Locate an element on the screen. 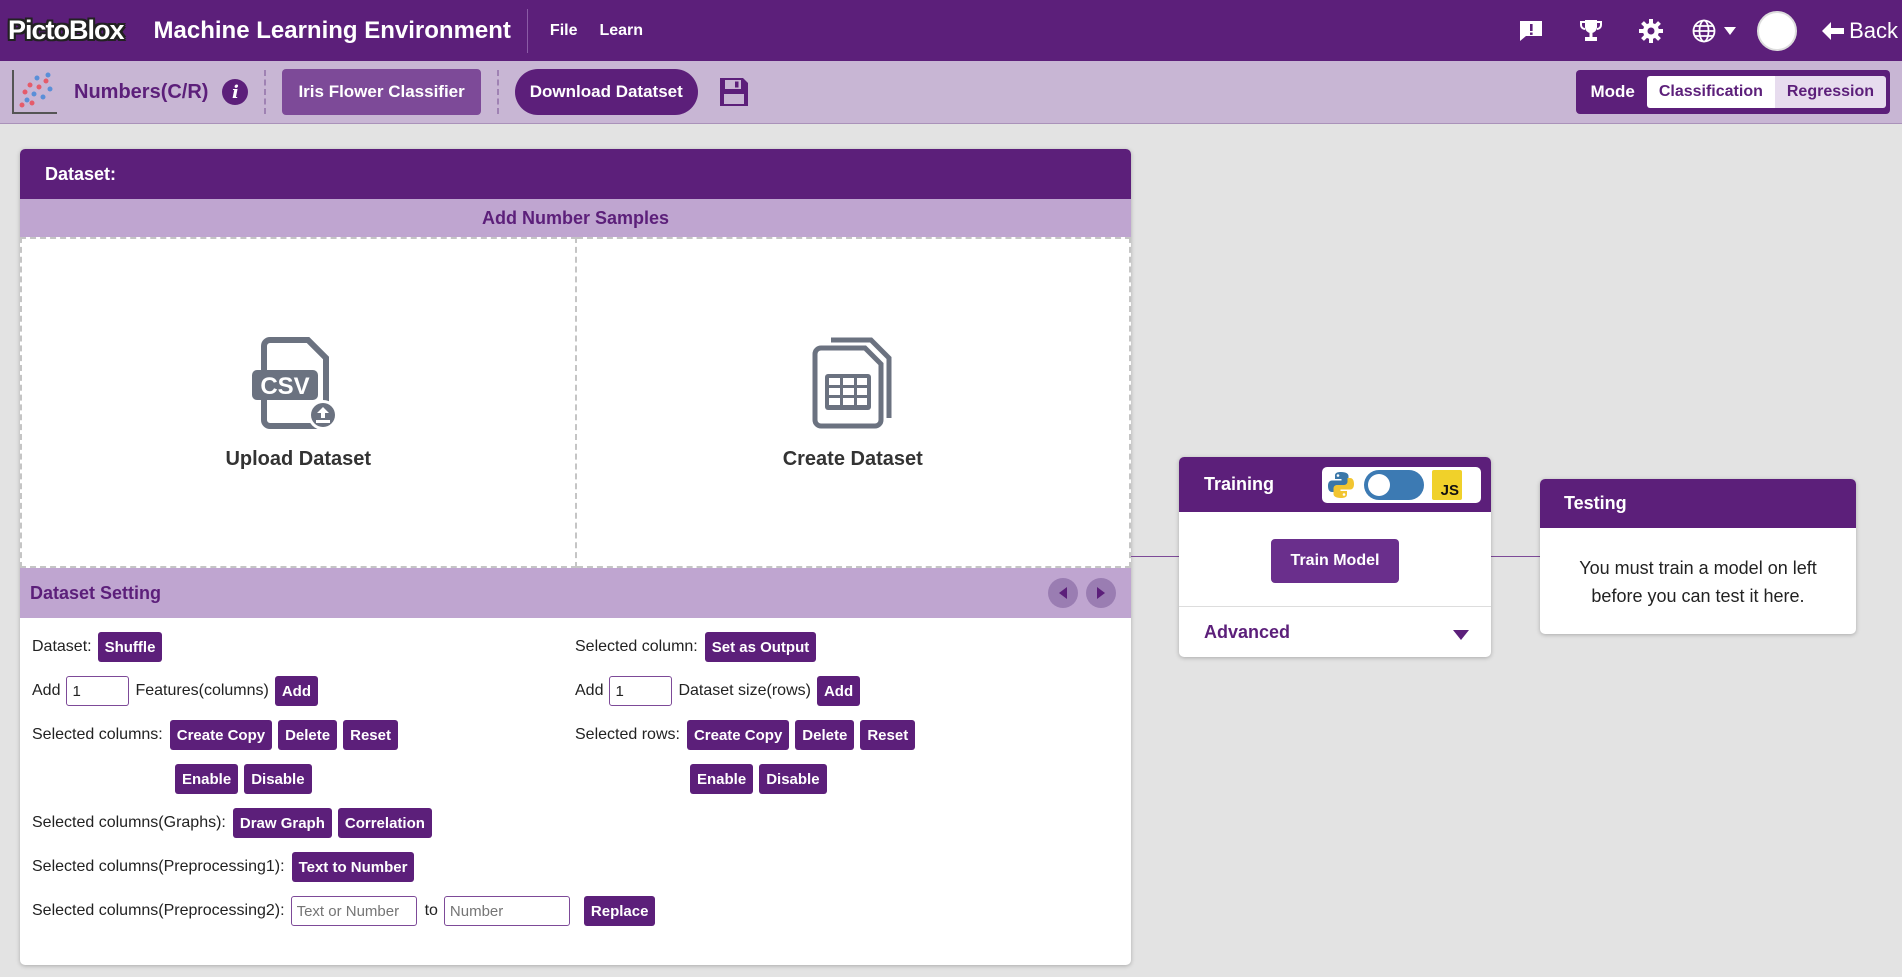 Image resolution: width=1902 pixels, height=977 pixels. mode-label: Mode is located at coordinates (1612, 91).